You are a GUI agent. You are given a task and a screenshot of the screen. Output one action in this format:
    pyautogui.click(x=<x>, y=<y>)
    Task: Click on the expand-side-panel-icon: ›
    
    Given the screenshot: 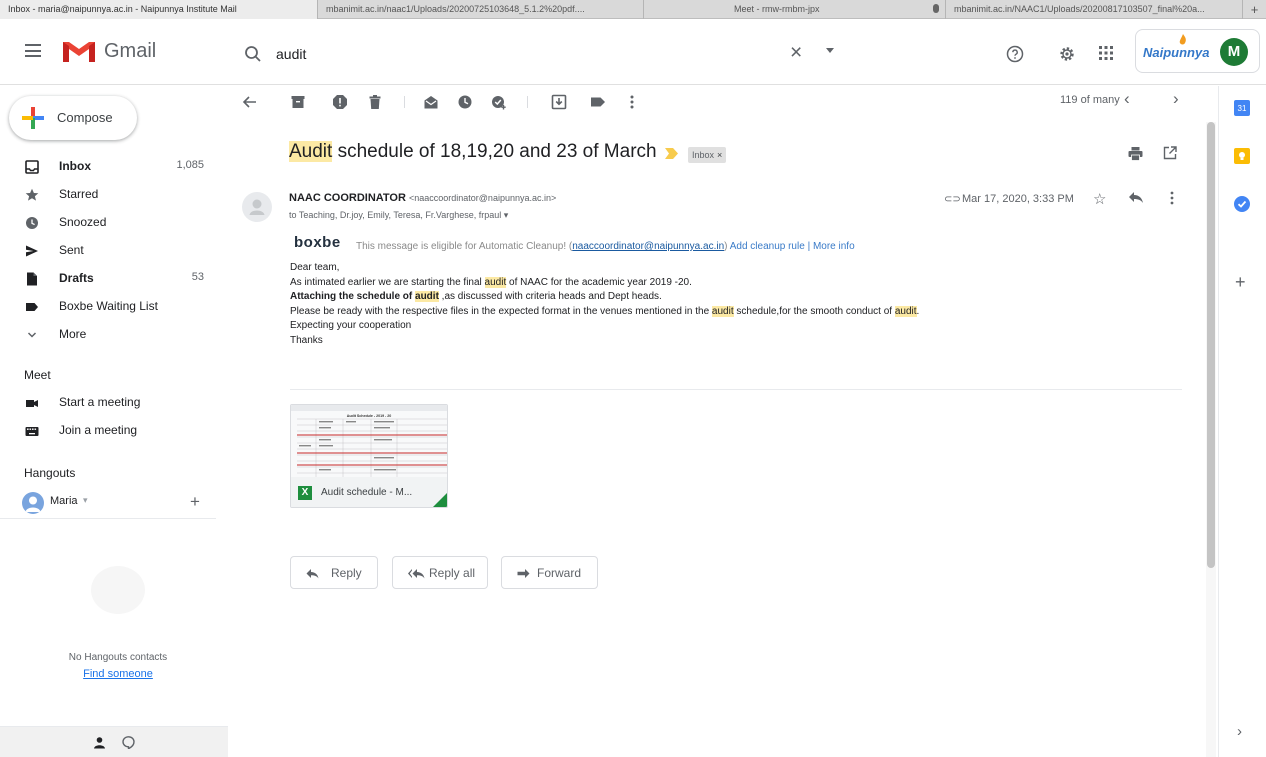 What is the action you would take?
    pyautogui.click(x=1239, y=731)
    